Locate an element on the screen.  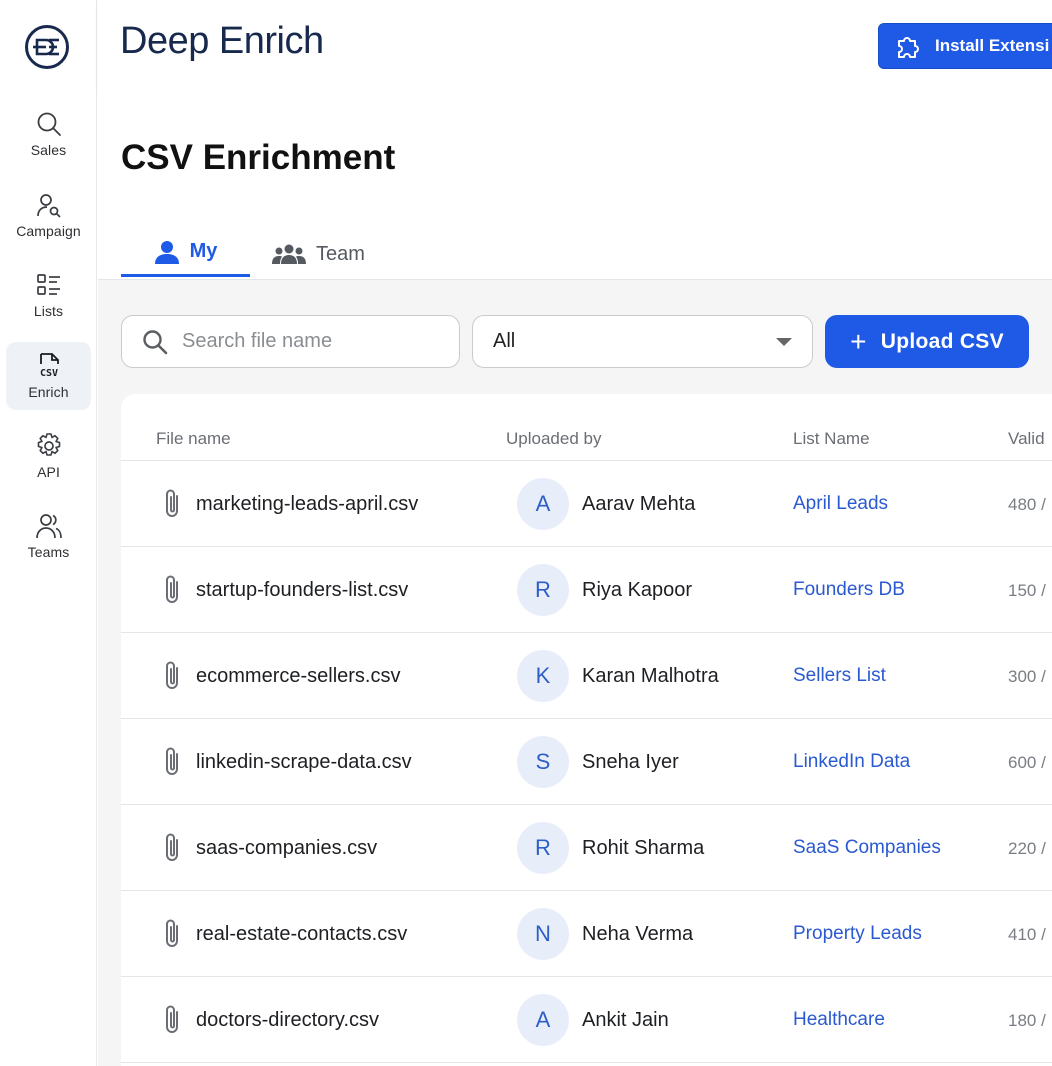
valid-count: 480 / is located at coordinates (1027, 504).